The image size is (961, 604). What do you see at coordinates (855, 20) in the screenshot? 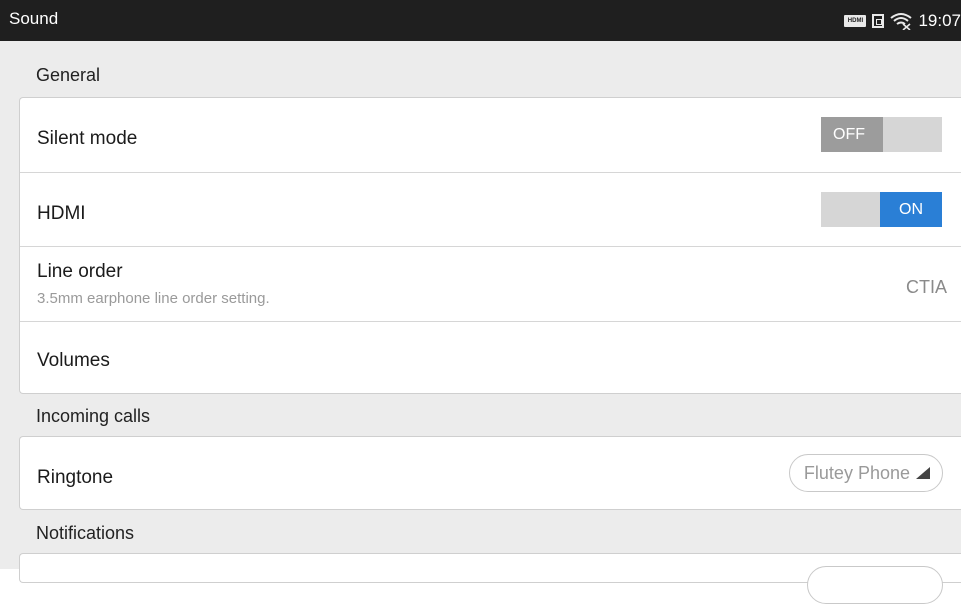
I see `hdmi-icon: HDMI` at bounding box center [855, 20].